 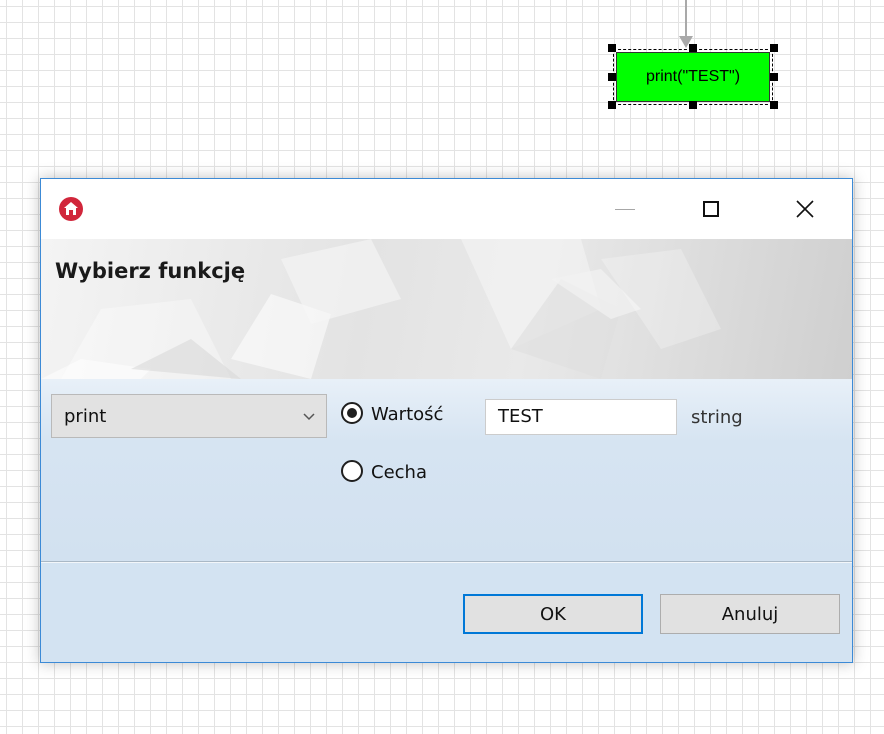 I want to click on flow-node-print: print("TEST"), so click(x=693, y=77).